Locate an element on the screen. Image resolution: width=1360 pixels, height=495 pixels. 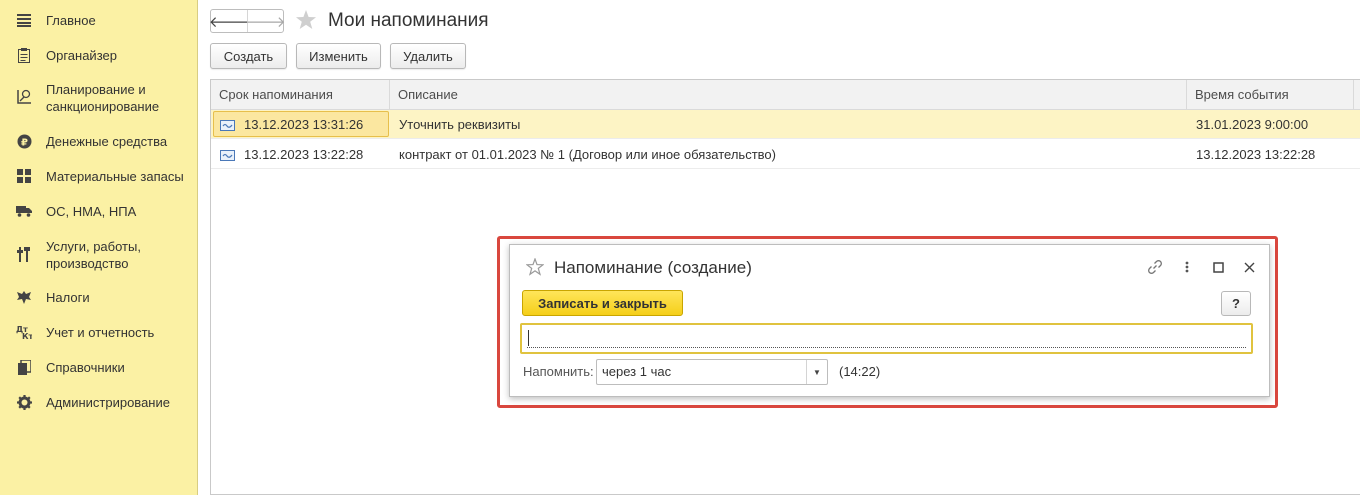
arrow-left-icon: 🡐 is located at coordinates (229, 22).